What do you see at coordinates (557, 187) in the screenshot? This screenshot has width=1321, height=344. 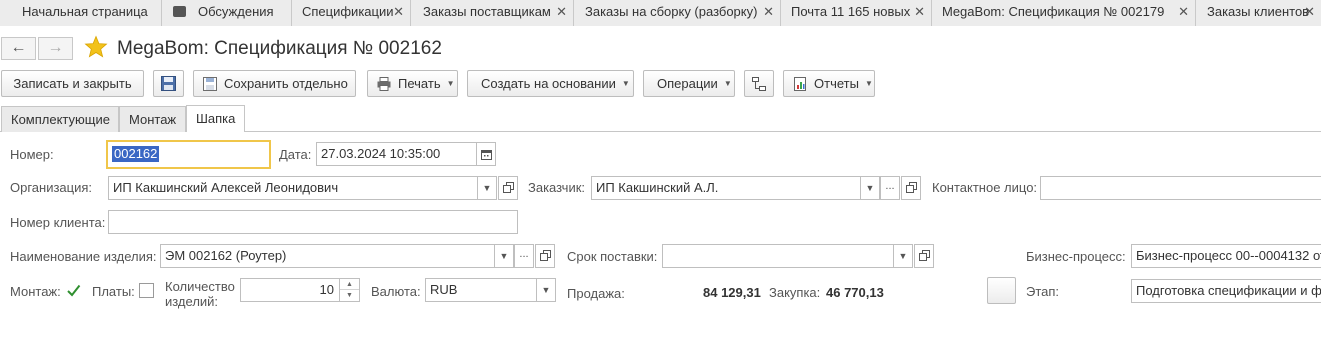 I see `customer-label: Заказчик:` at bounding box center [557, 187].